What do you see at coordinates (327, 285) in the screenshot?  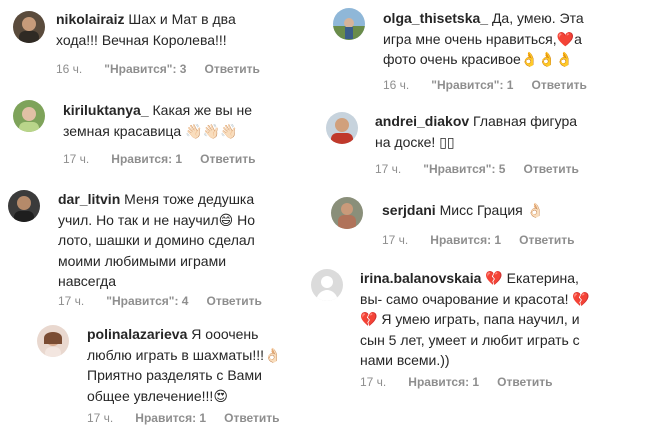 I see `avatar-placeholder` at bounding box center [327, 285].